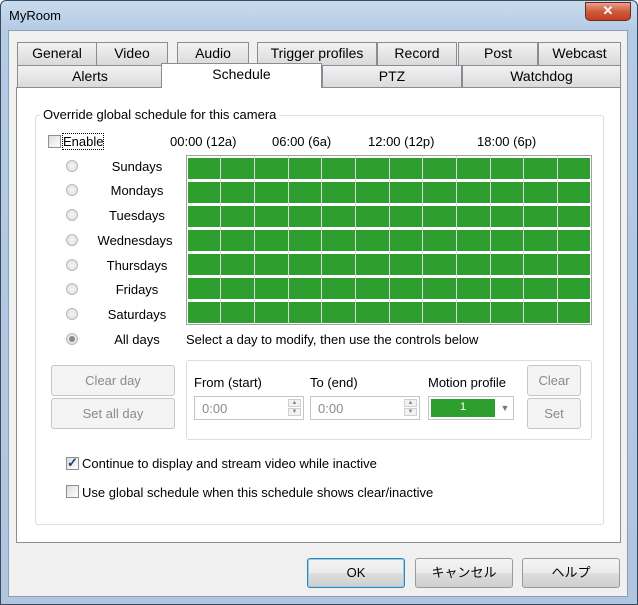 Image resolution: width=638 pixels, height=605 pixels. I want to click on to-time-spinner: 0:00 ▲ ▼, so click(365, 408).